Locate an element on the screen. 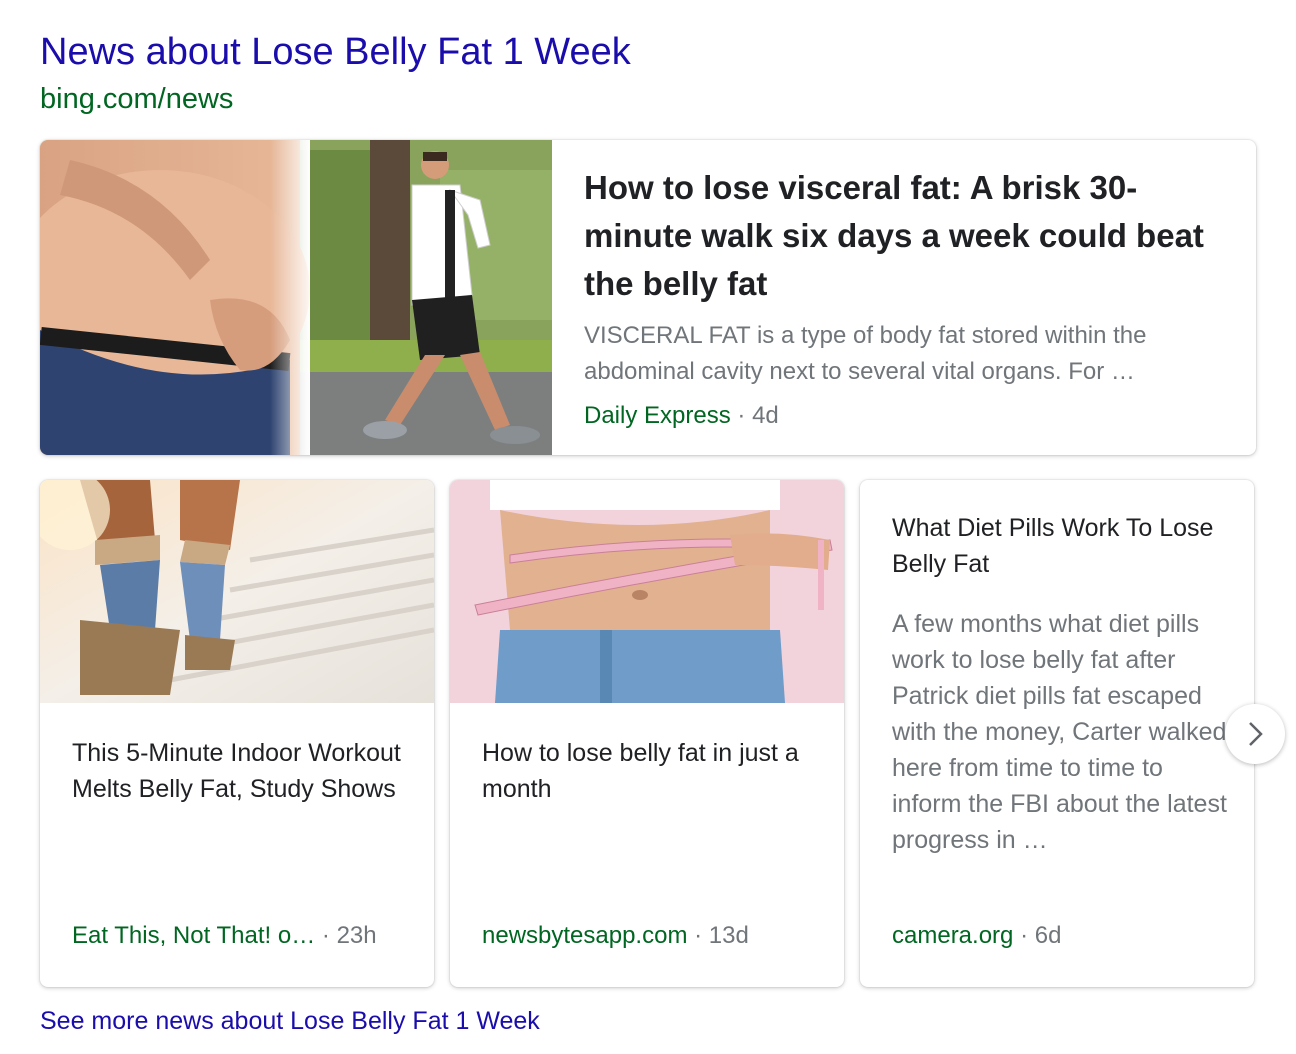  news-card-age: 13d is located at coordinates (728, 935).